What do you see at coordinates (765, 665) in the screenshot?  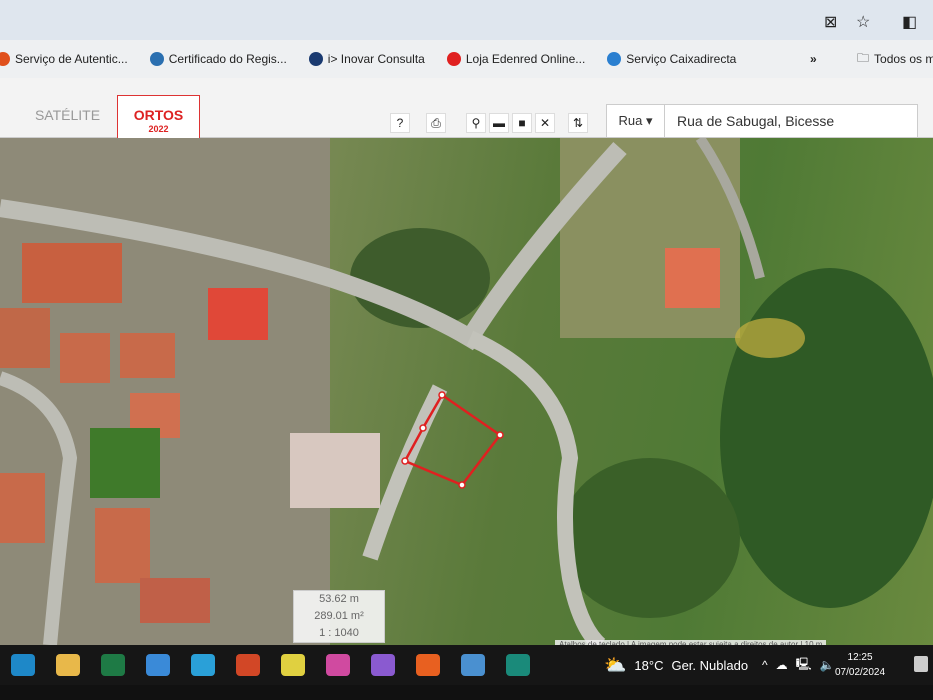 I see `show-hidden-icons-icon: ^` at bounding box center [765, 665].